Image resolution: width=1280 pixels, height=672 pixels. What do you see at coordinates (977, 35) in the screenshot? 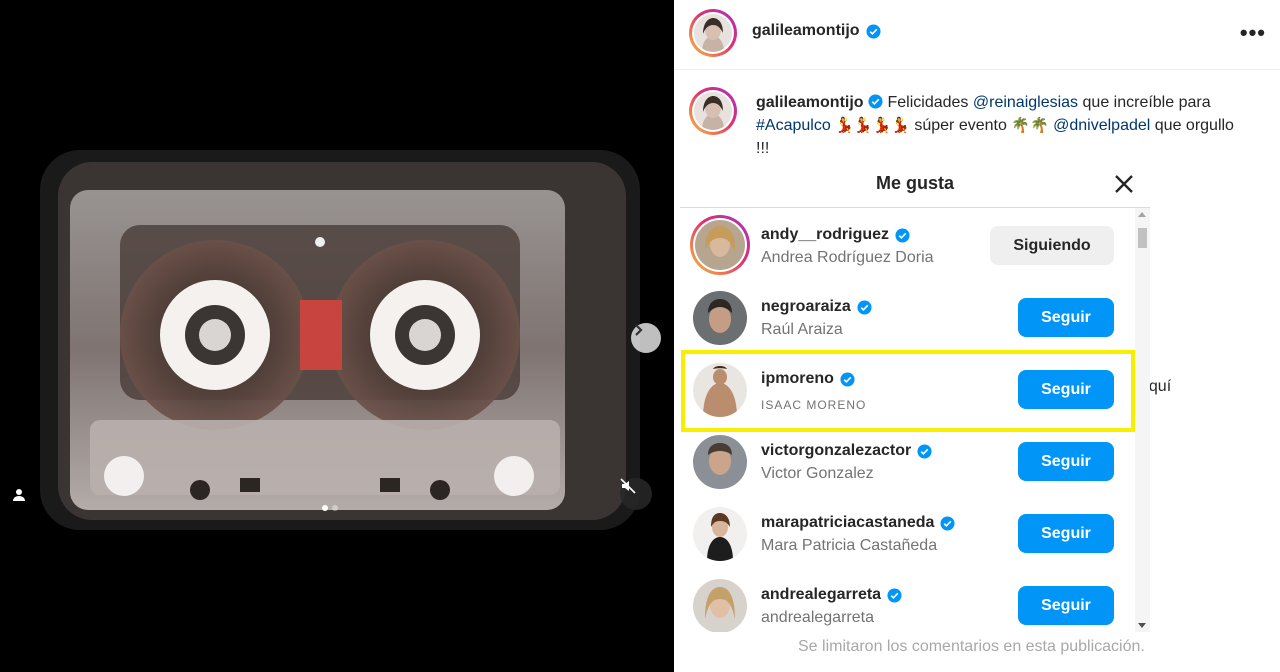
I see `post-header: galileamontijo •••` at bounding box center [977, 35].